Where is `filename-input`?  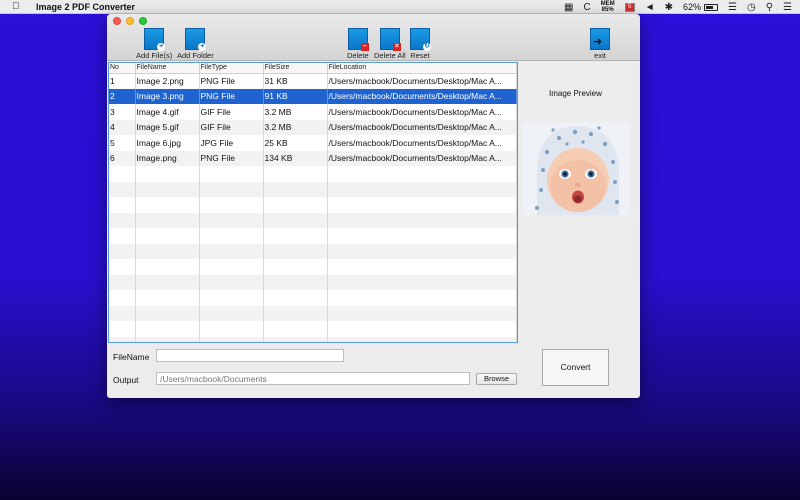
filename-input is located at coordinates (250, 355).